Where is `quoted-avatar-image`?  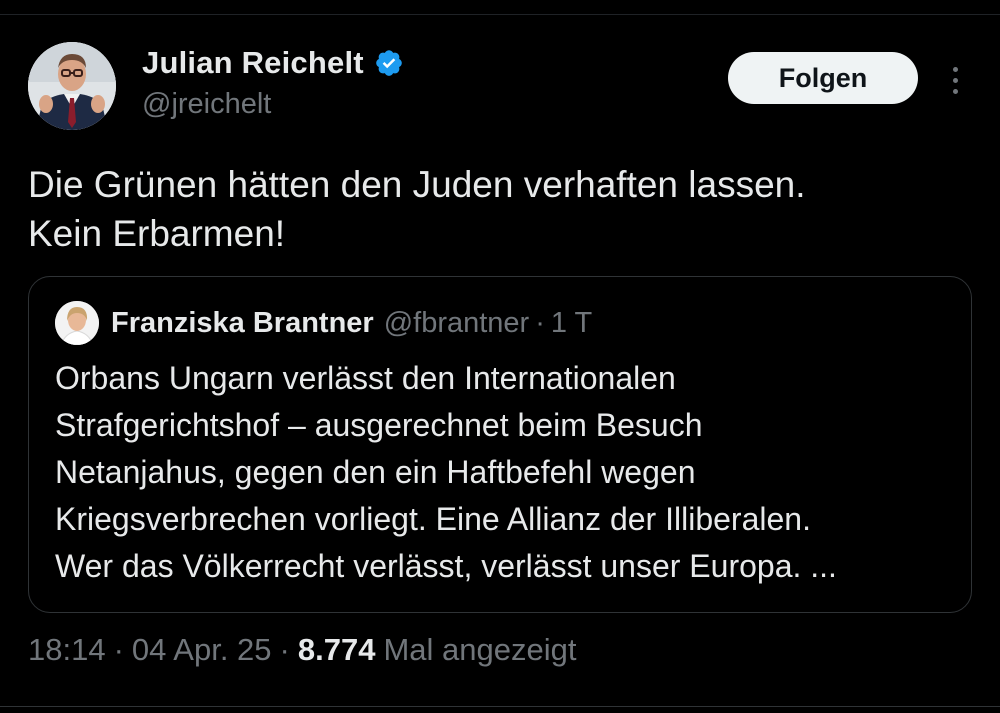
quoted-avatar-image is located at coordinates (77, 323).